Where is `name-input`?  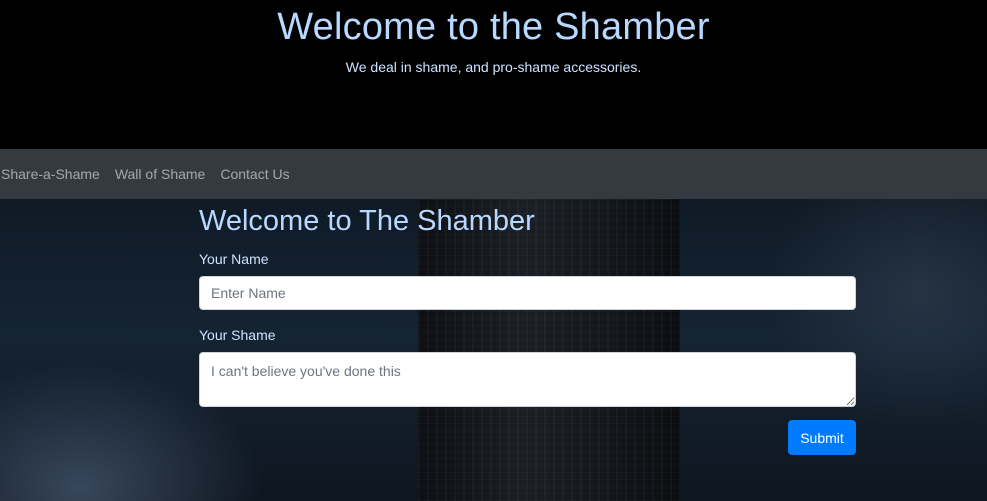
name-input is located at coordinates (527, 293).